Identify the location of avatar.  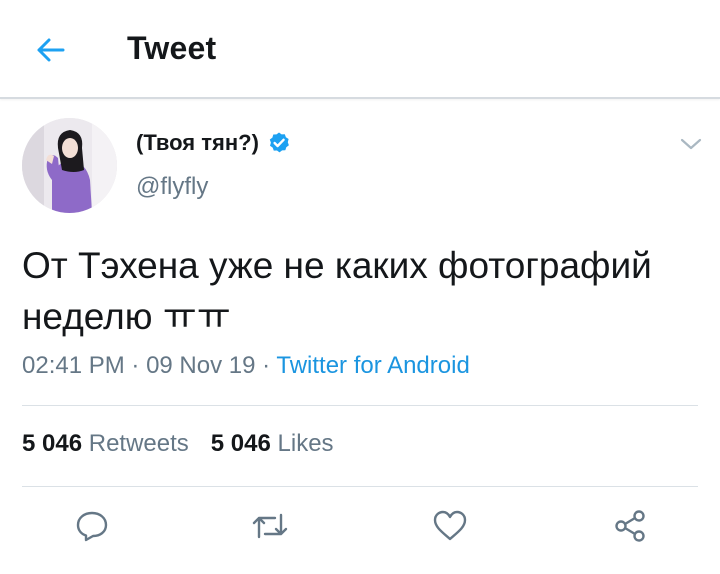
(69, 165).